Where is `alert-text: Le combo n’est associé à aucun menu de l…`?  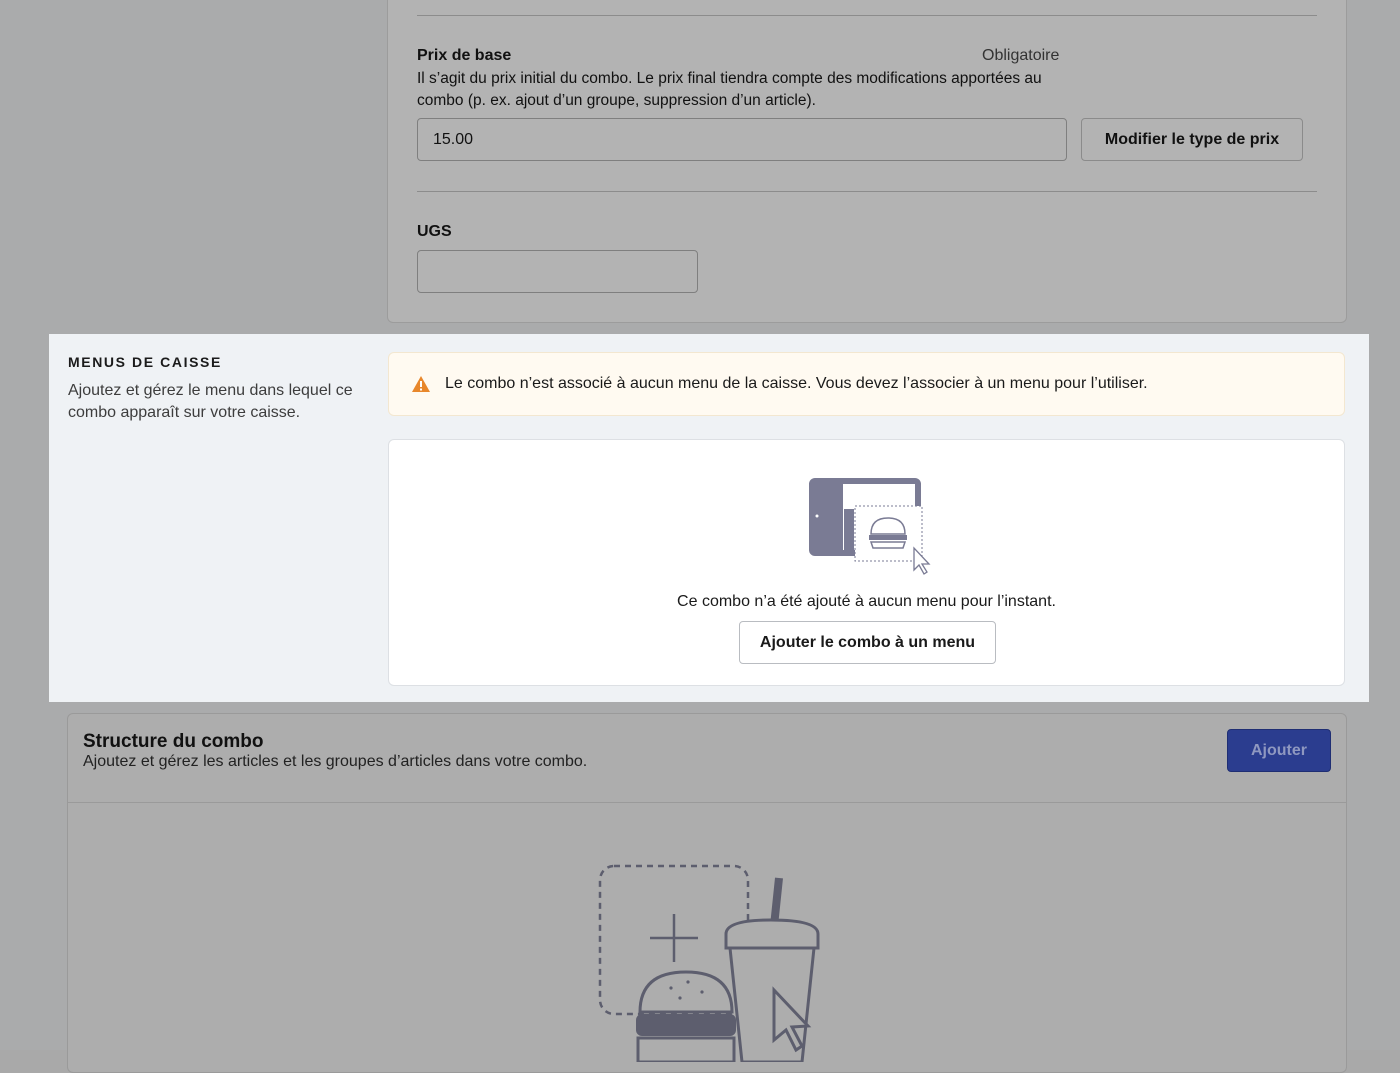
alert-text: Le combo n’est associé à aucun menu de l… is located at coordinates (796, 383).